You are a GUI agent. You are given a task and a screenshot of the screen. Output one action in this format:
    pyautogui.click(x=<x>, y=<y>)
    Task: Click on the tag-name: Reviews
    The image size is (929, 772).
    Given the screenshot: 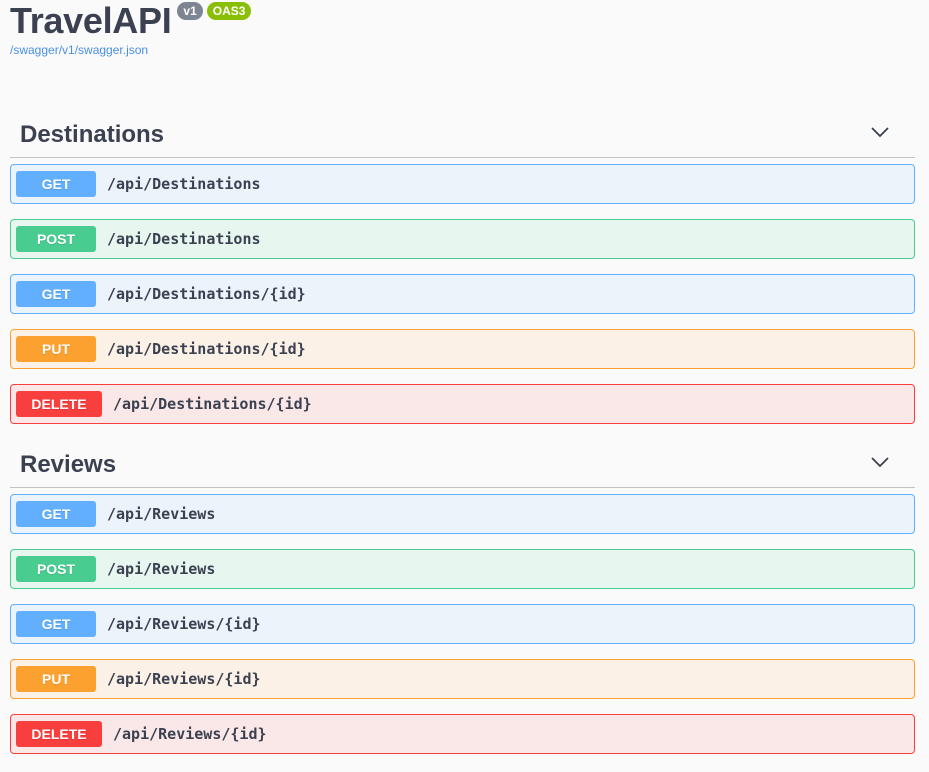 What is the action you would take?
    pyautogui.click(x=68, y=464)
    